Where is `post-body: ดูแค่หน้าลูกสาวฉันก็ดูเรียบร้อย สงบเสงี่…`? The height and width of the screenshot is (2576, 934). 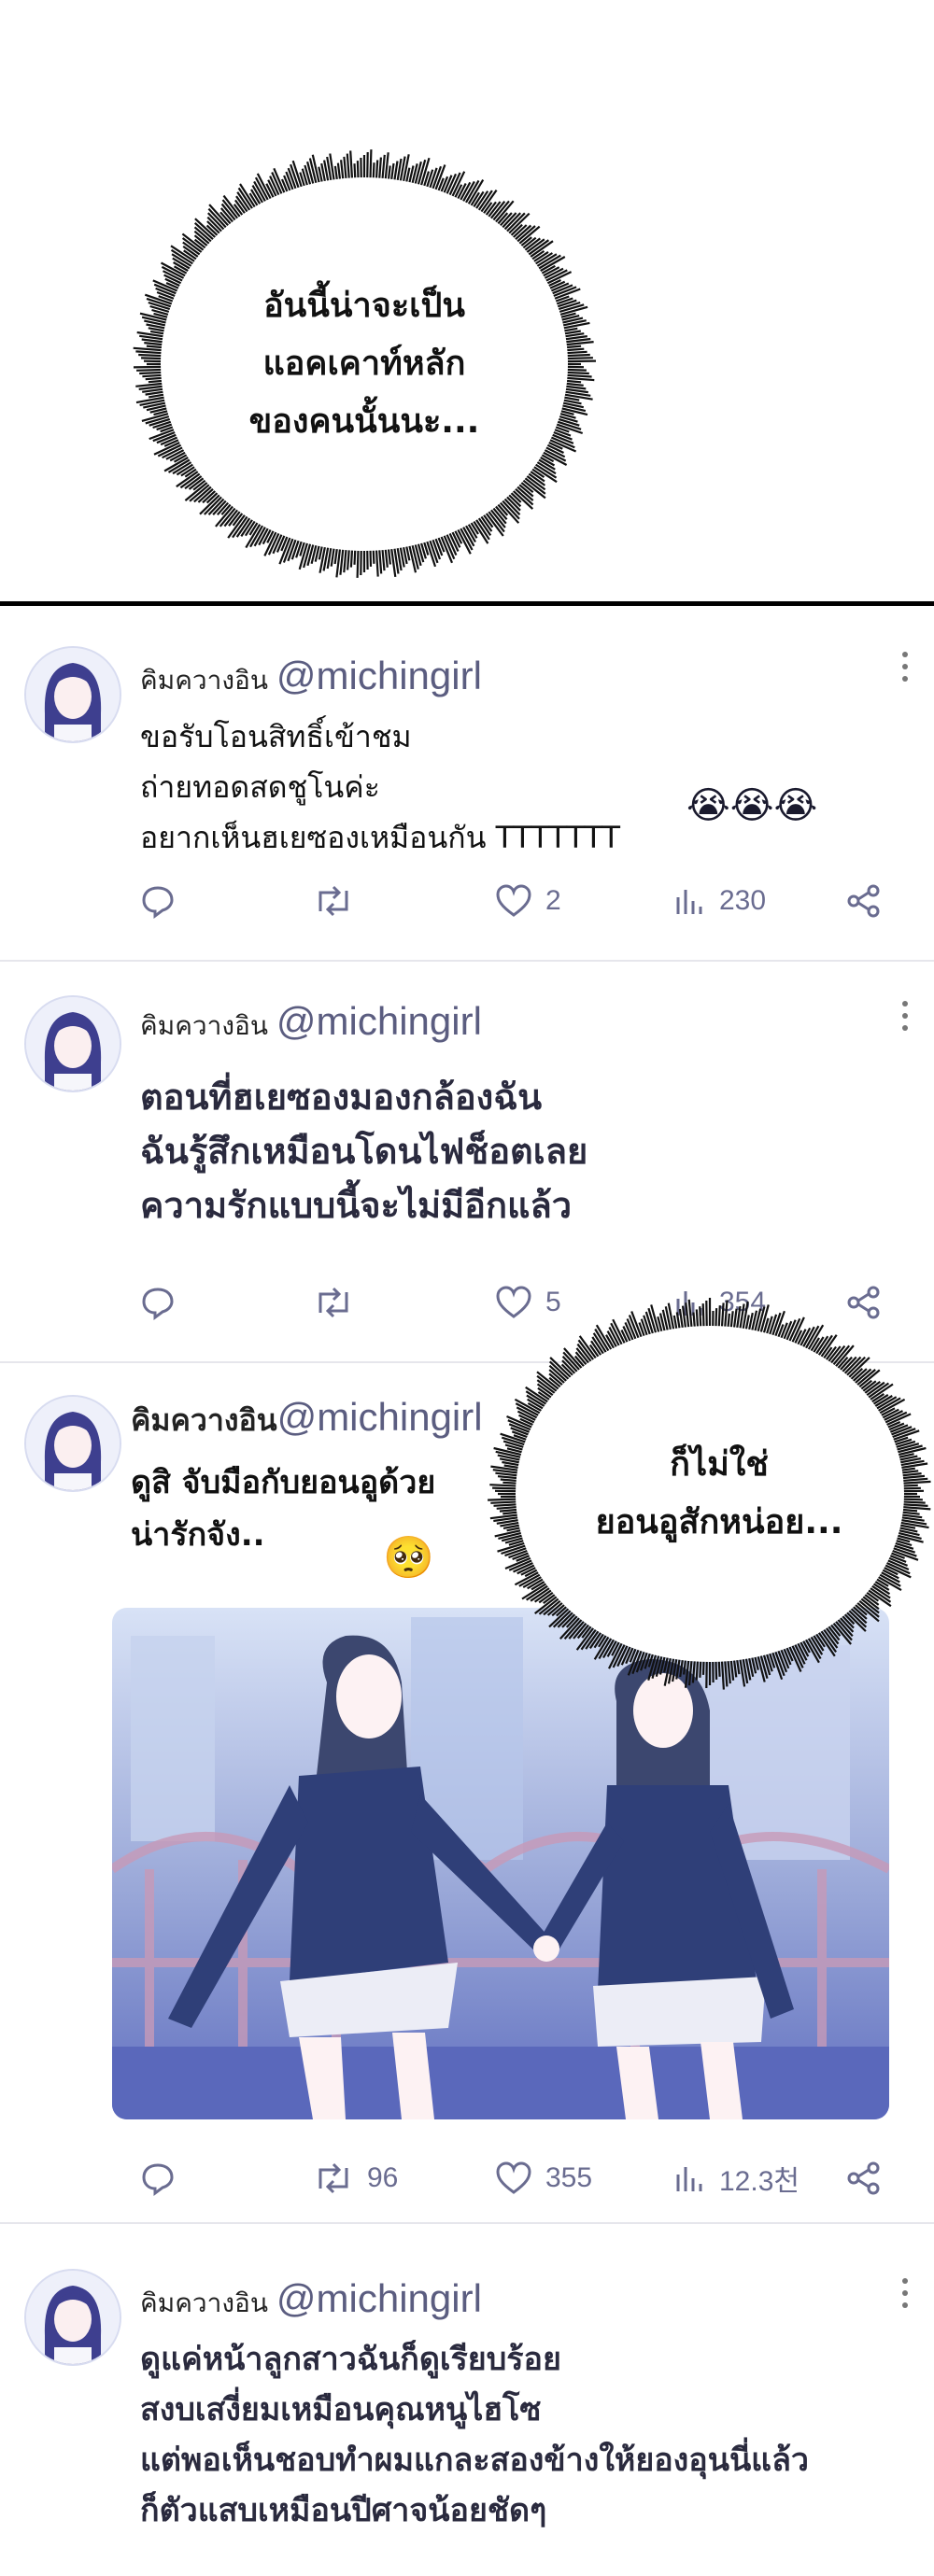
post-body: ดูแค่หน้าลูกสาวฉันก็ดูเรียบร้อย สงบเสงี่… is located at coordinates (475, 2435).